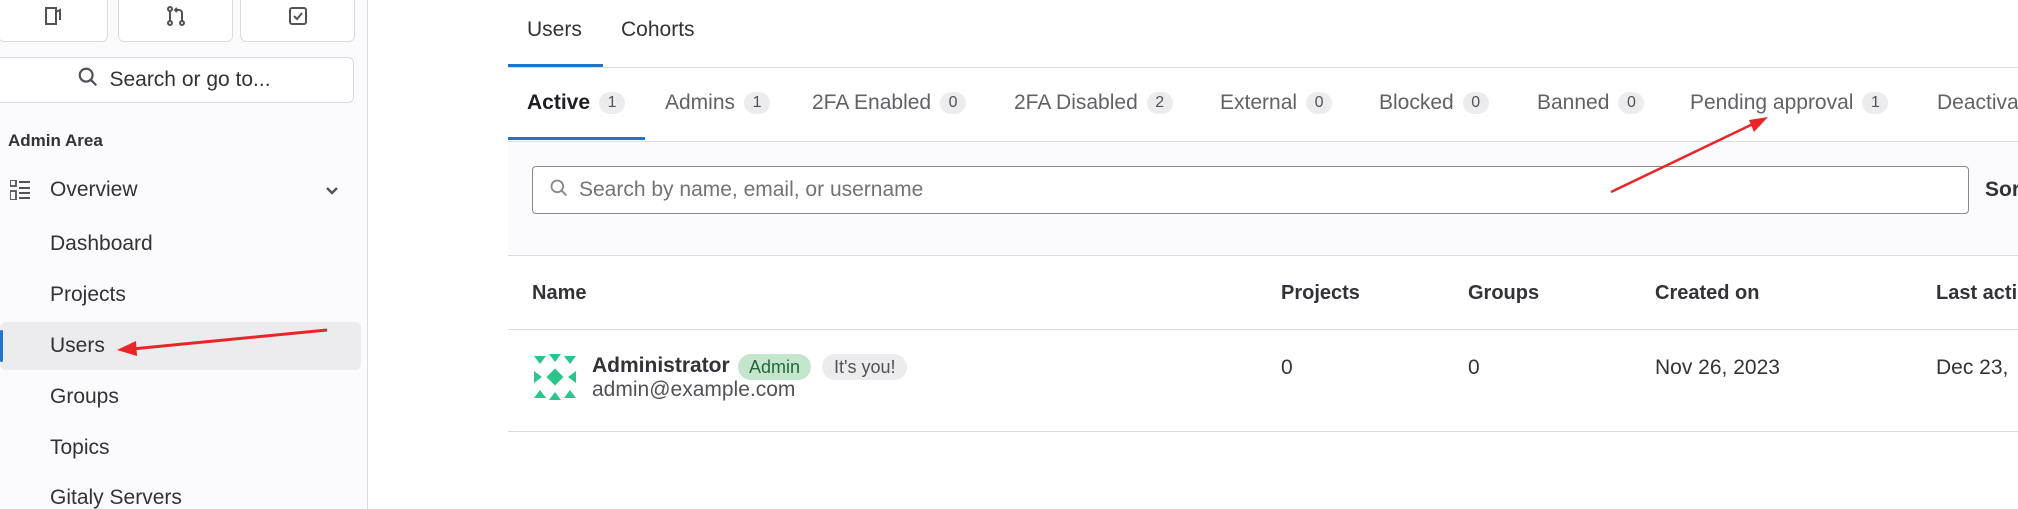  What do you see at coordinates (1707, 293) in the screenshot?
I see `column-header-created: Created on` at bounding box center [1707, 293].